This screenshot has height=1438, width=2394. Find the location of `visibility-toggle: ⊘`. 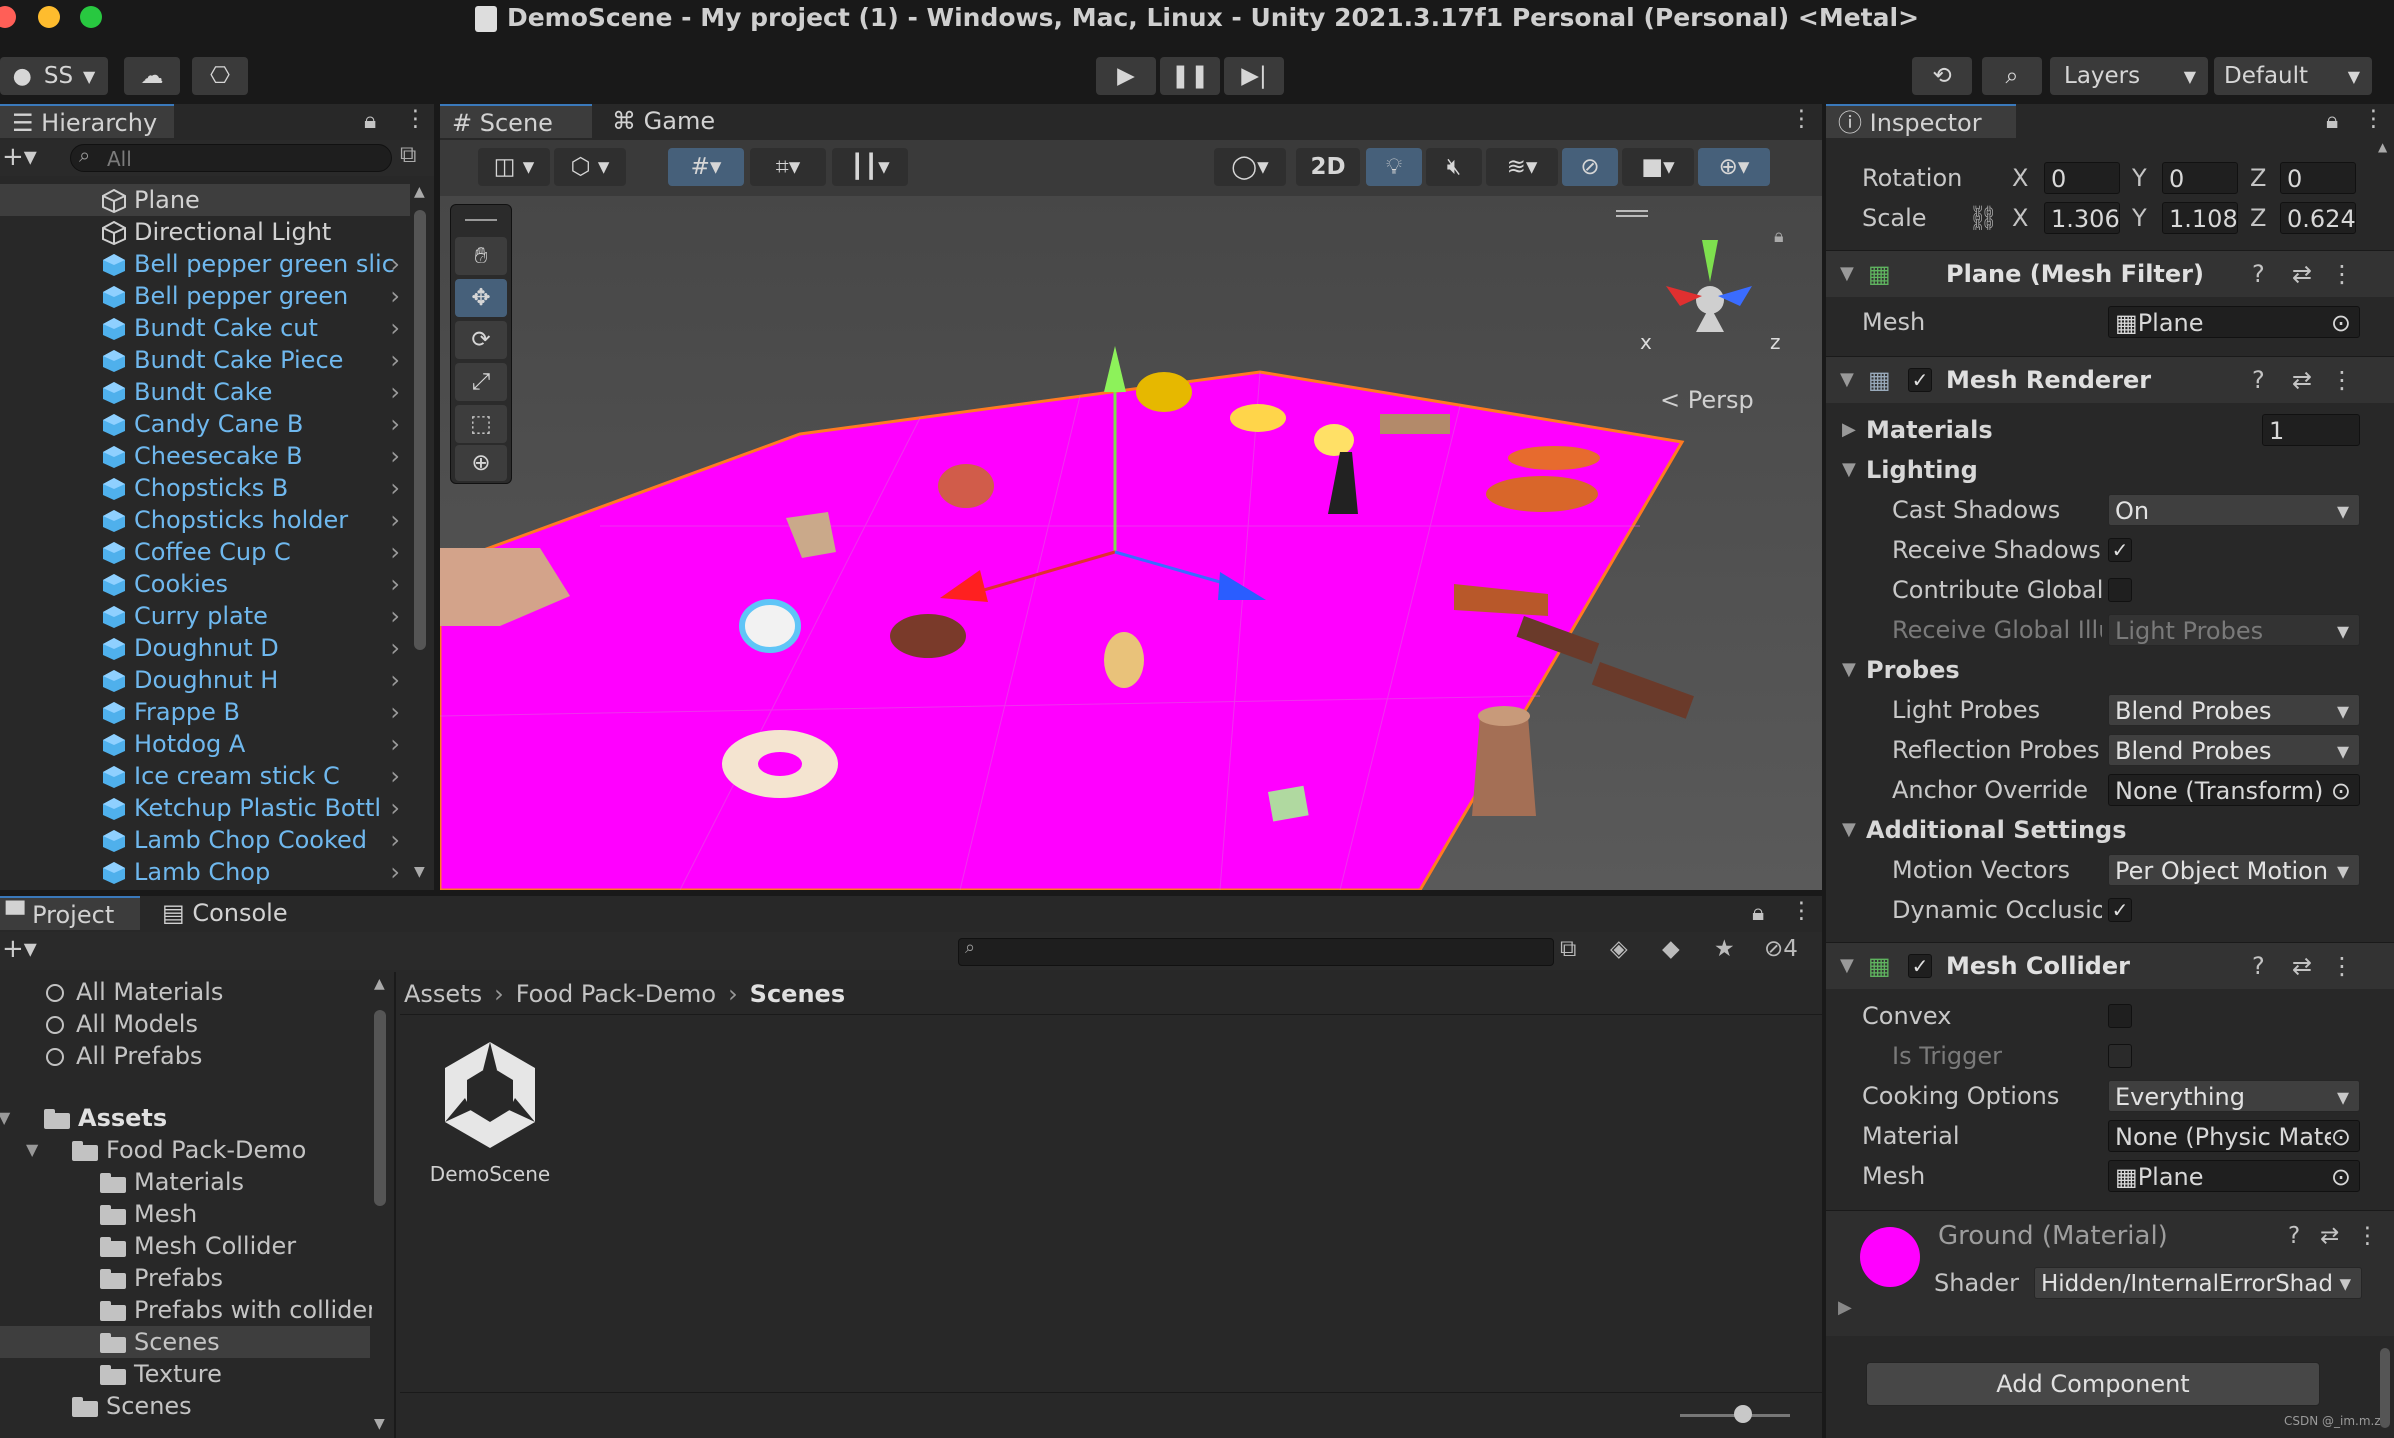

visibility-toggle: ⊘ is located at coordinates (1590, 167).